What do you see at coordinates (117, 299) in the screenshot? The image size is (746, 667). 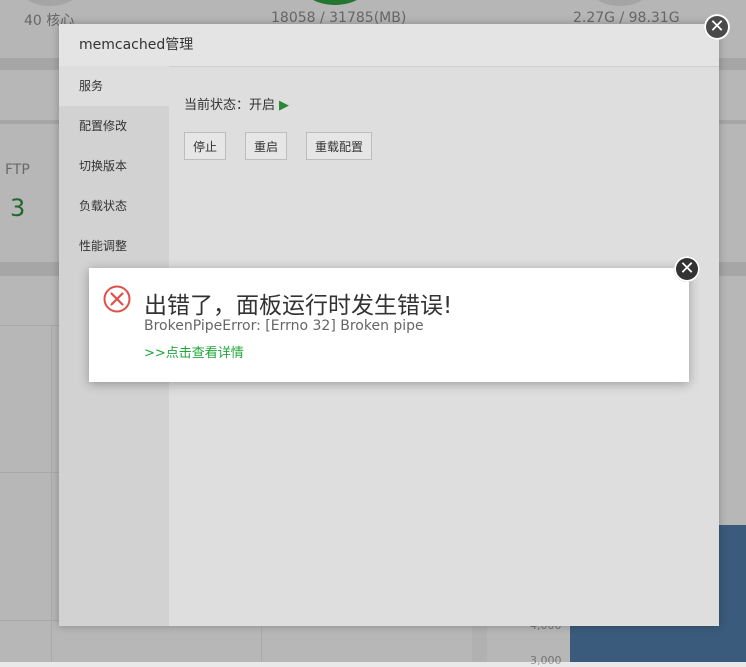 I see `error-icon` at bounding box center [117, 299].